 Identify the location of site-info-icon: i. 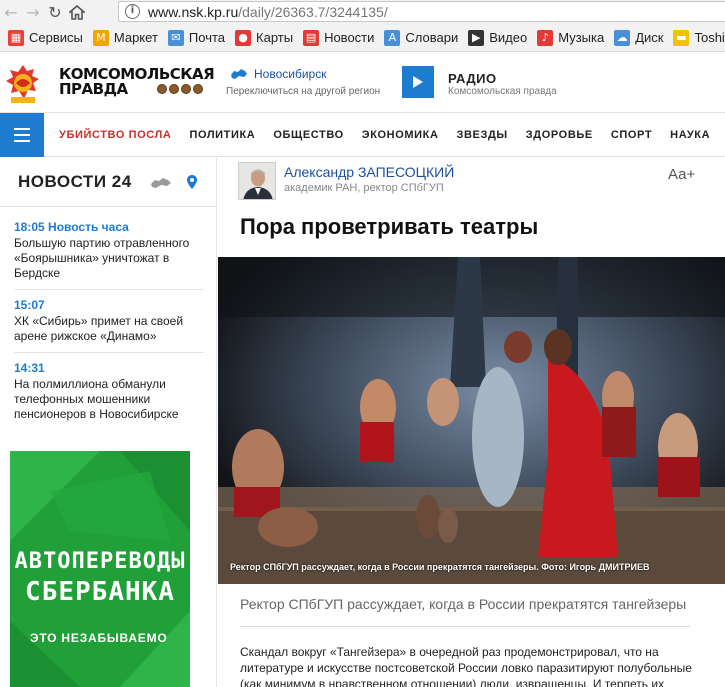
(132, 11).